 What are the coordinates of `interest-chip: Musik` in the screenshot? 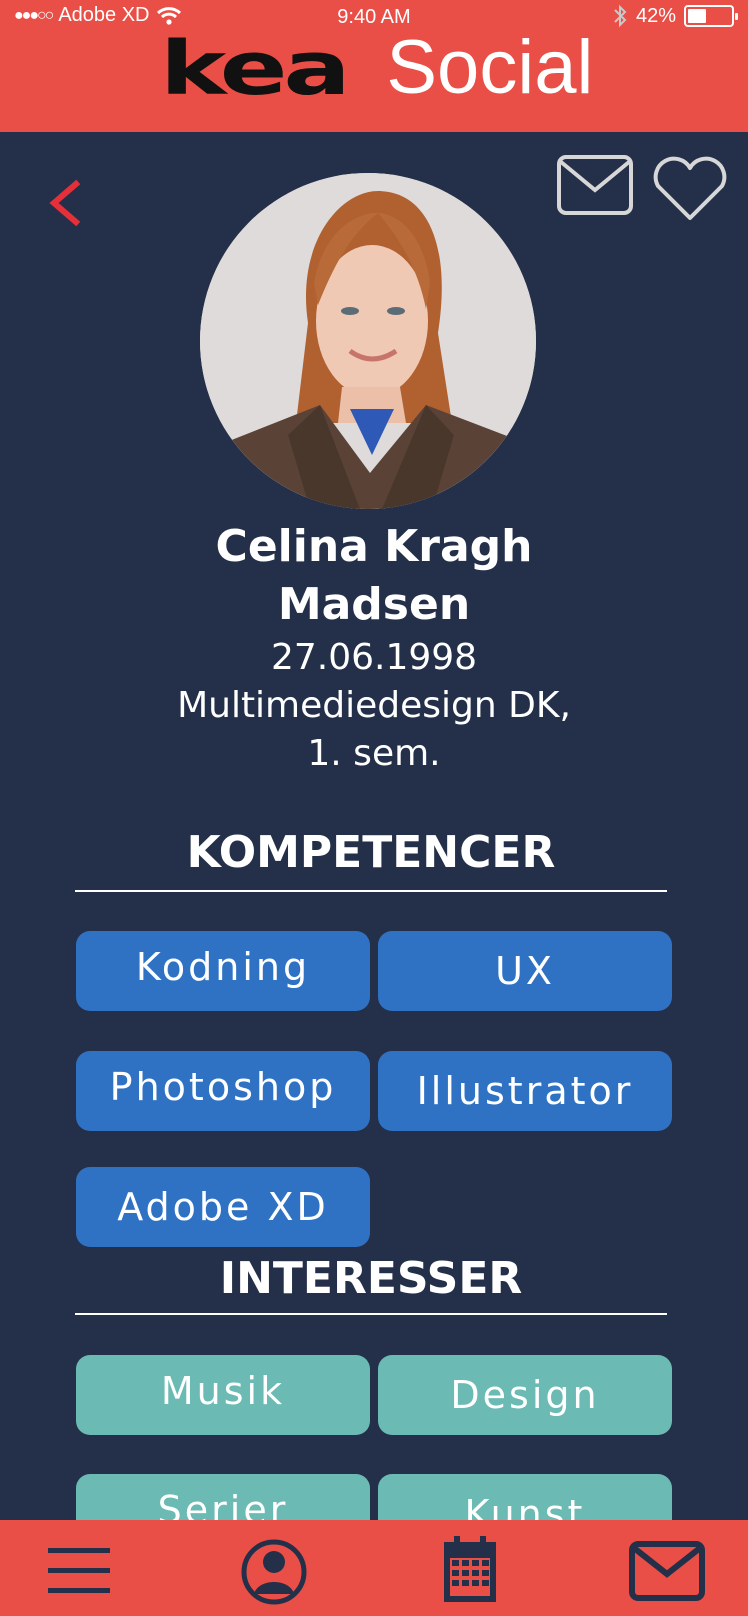 It's located at (223, 1395).